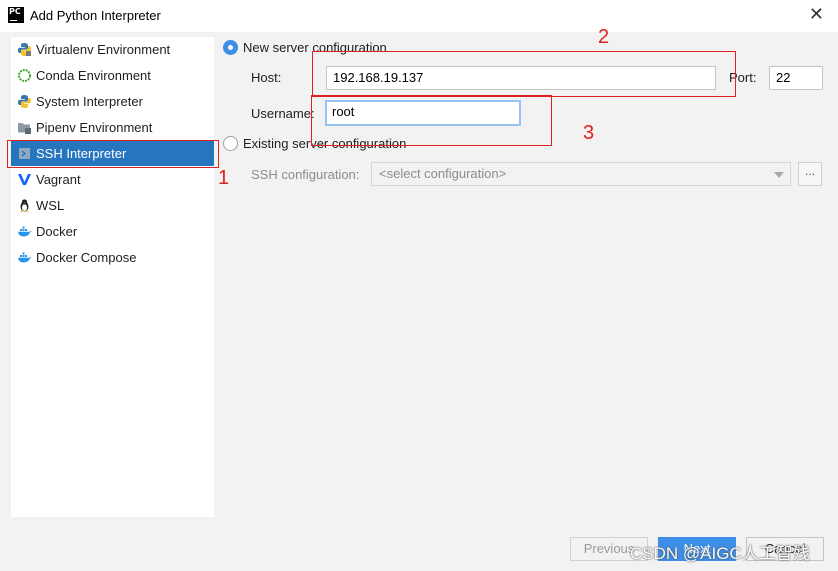 This screenshot has width=838, height=571. Describe the element at coordinates (230, 143) in the screenshot. I see `existing-server-radio` at that location.